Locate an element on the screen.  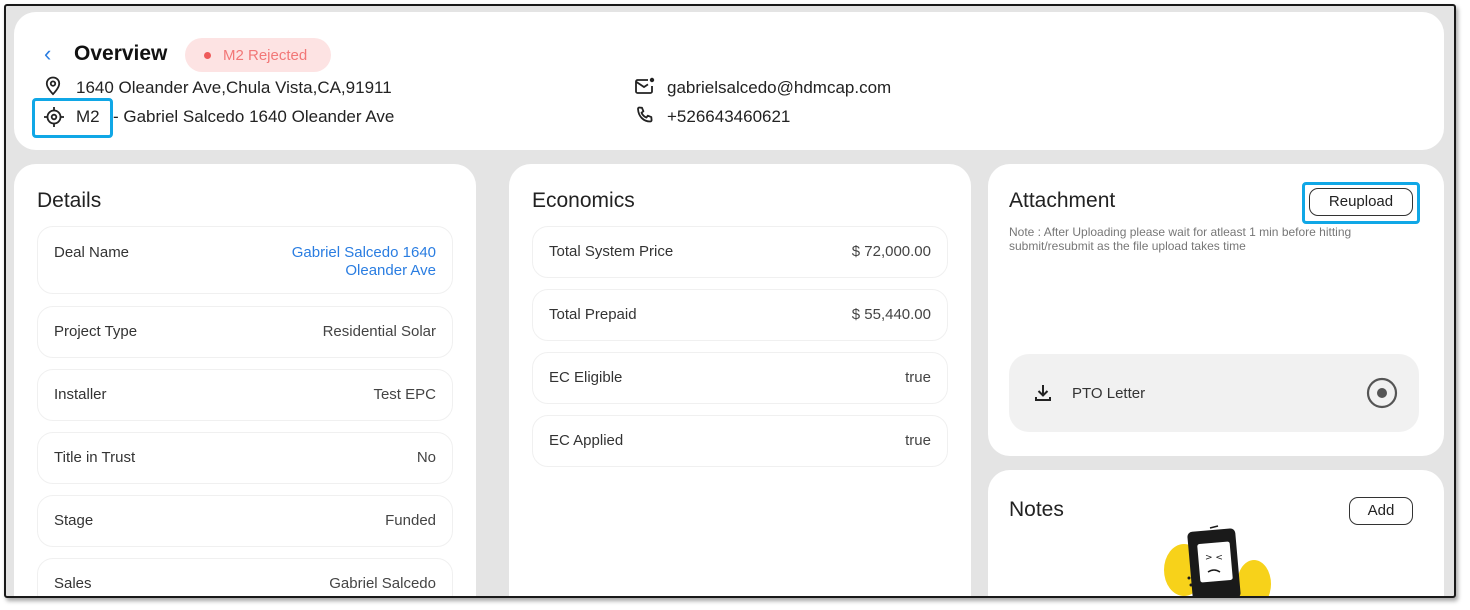
deal-name-link: Gabriel Salcedo 1640 Oleander Ave is located at coordinates (351, 262).